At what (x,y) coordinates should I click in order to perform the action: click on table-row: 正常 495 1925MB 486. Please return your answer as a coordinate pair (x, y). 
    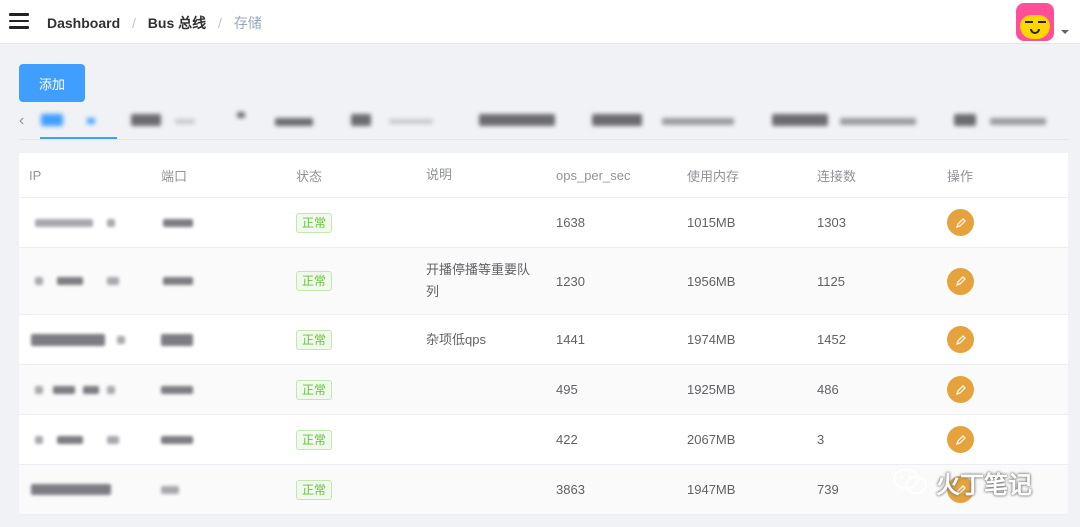
    Looking at the image, I should click on (543, 390).